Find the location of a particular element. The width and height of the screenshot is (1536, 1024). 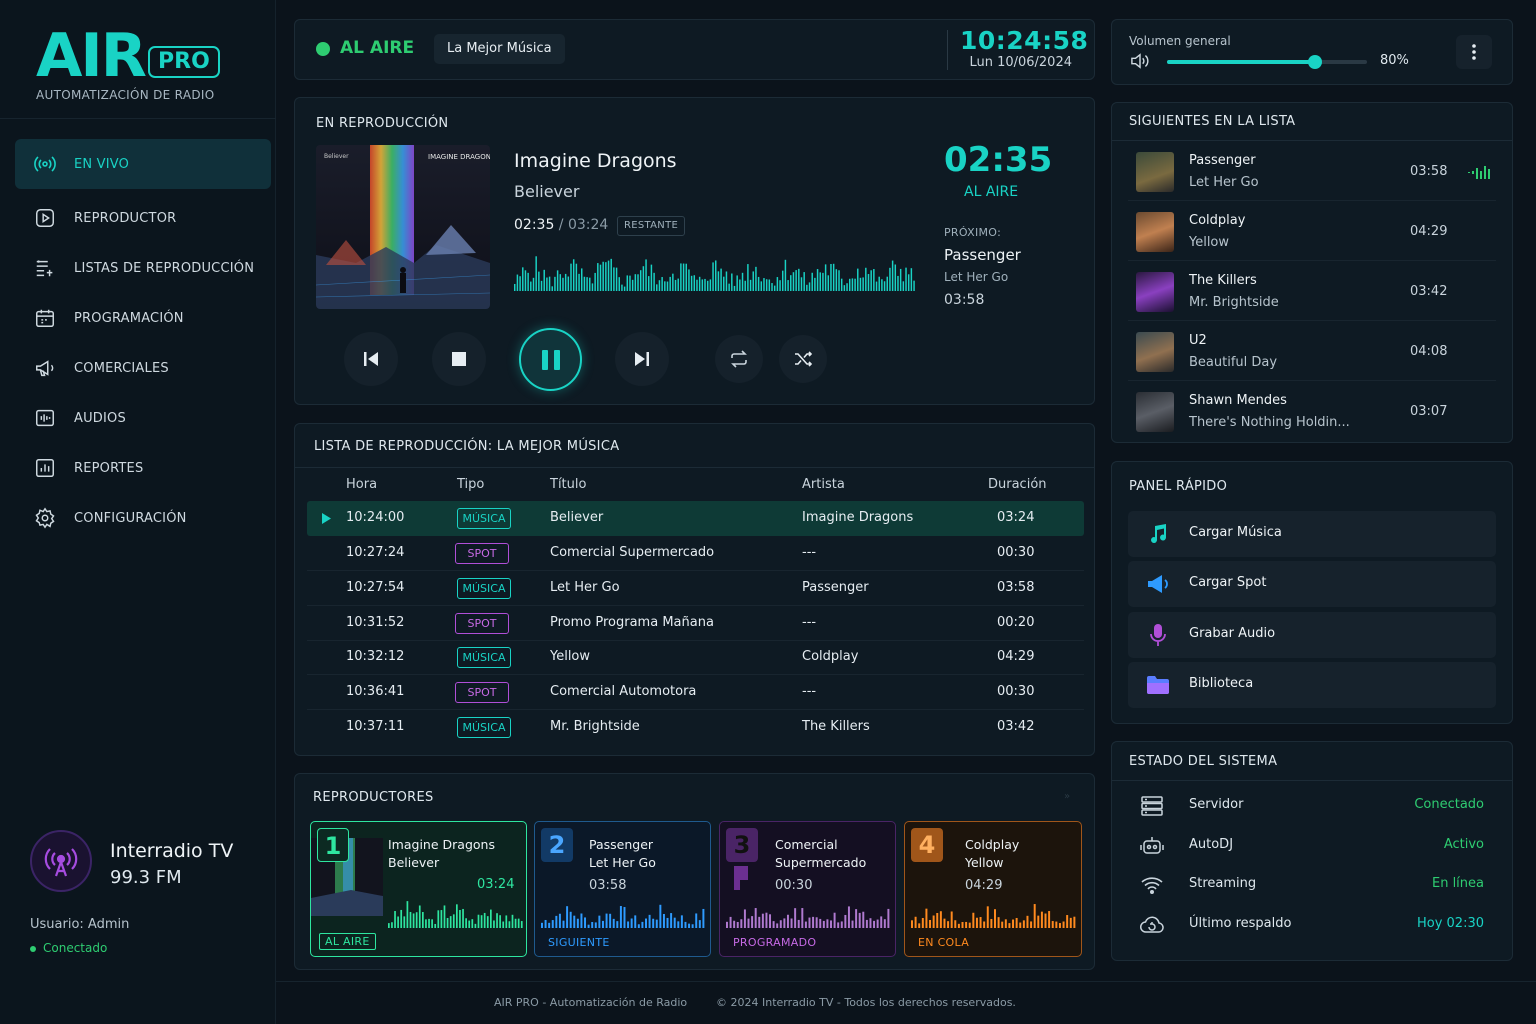

pause-icon is located at coordinates (550, 359).